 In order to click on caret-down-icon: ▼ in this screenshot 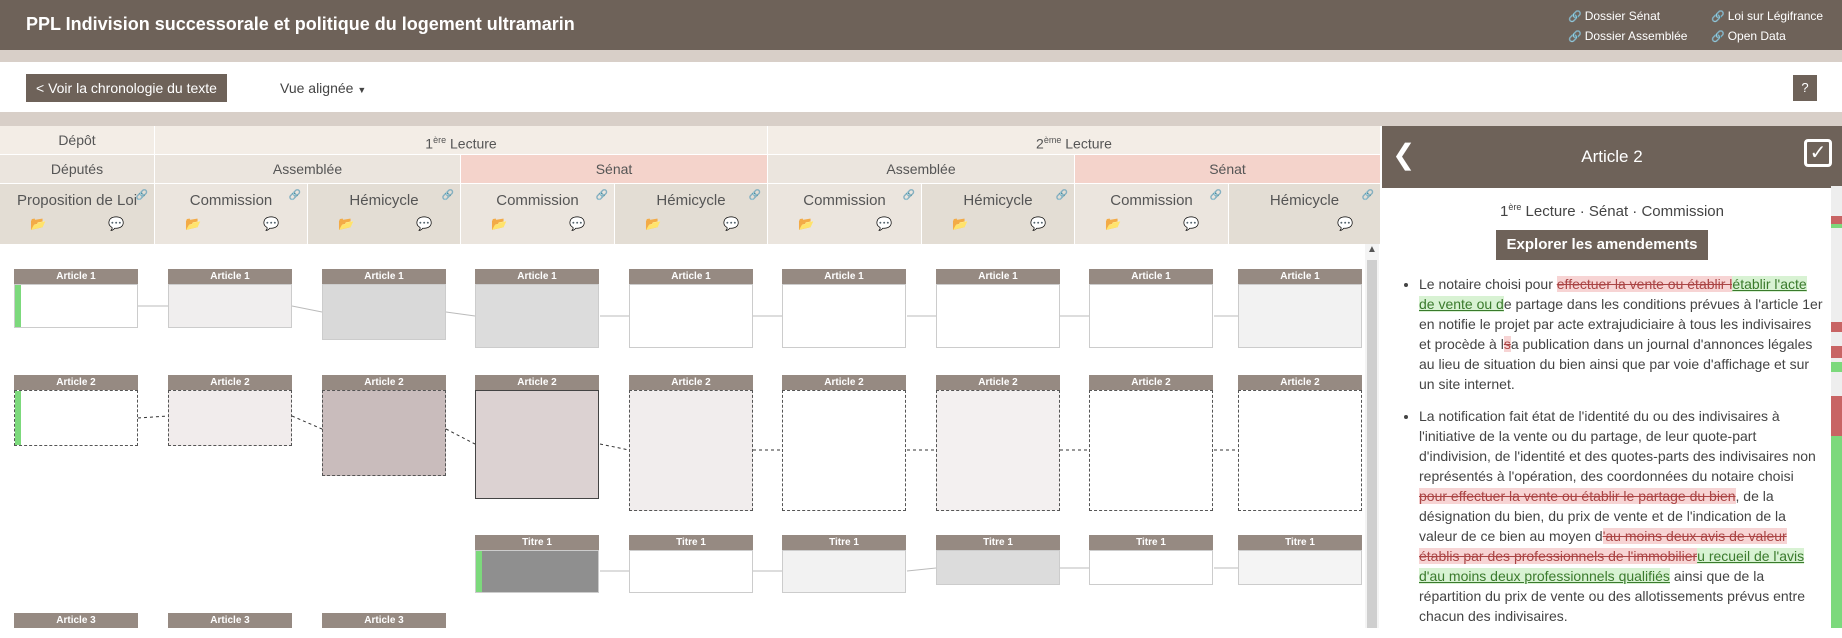, I will do `click(362, 90)`.